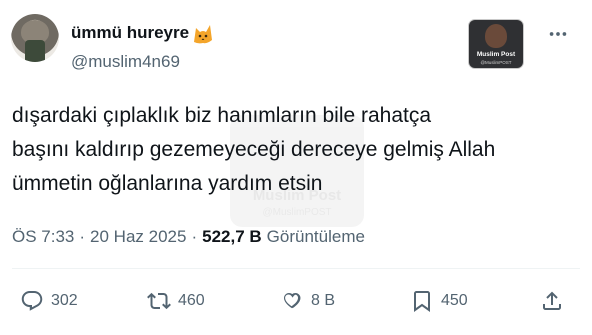 The height and width of the screenshot is (335, 592). What do you see at coordinates (43, 237) in the screenshot?
I see `tweet-time: ÖS 7:33` at bounding box center [43, 237].